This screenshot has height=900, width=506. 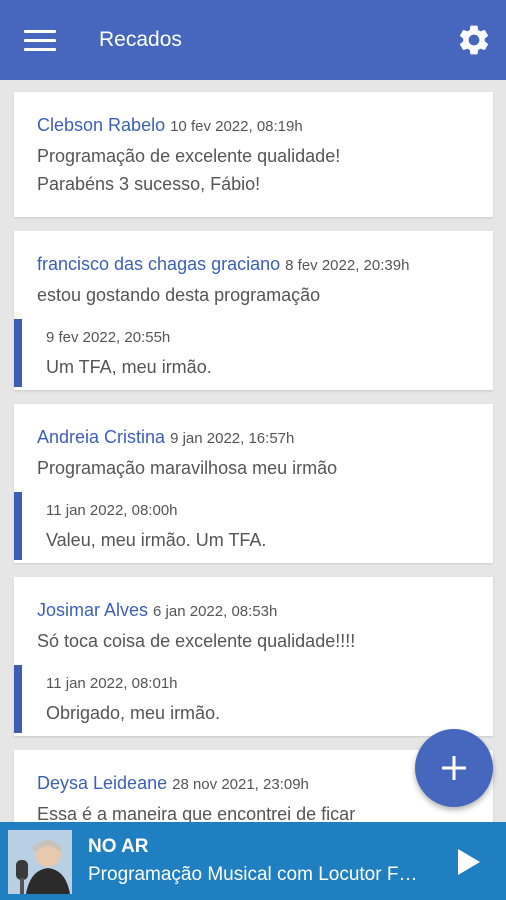 What do you see at coordinates (240, 784) in the screenshot?
I see `message-time: 28 nov 2021, 23:09h` at bounding box center [240, 784].